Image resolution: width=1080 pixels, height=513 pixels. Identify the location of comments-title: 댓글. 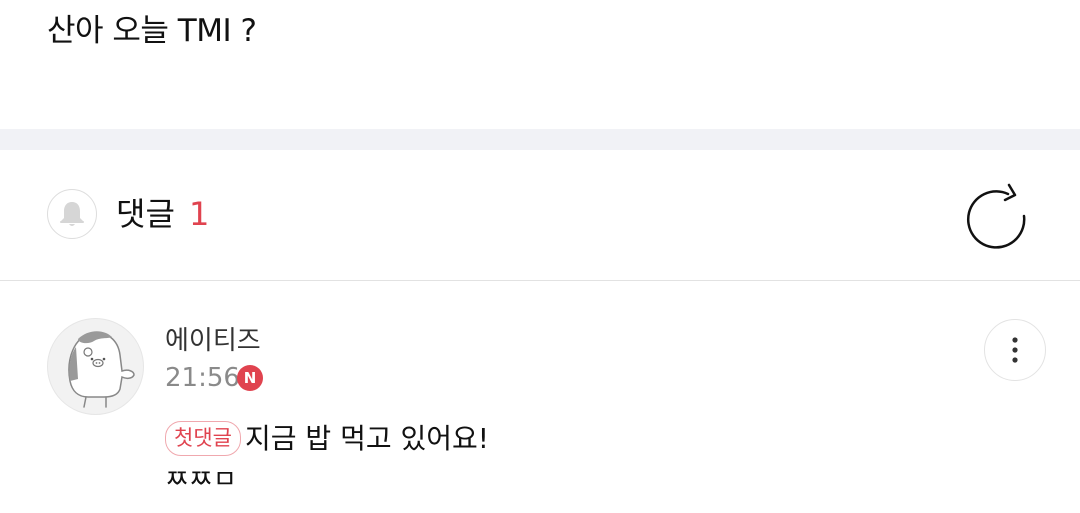
(145, 214).